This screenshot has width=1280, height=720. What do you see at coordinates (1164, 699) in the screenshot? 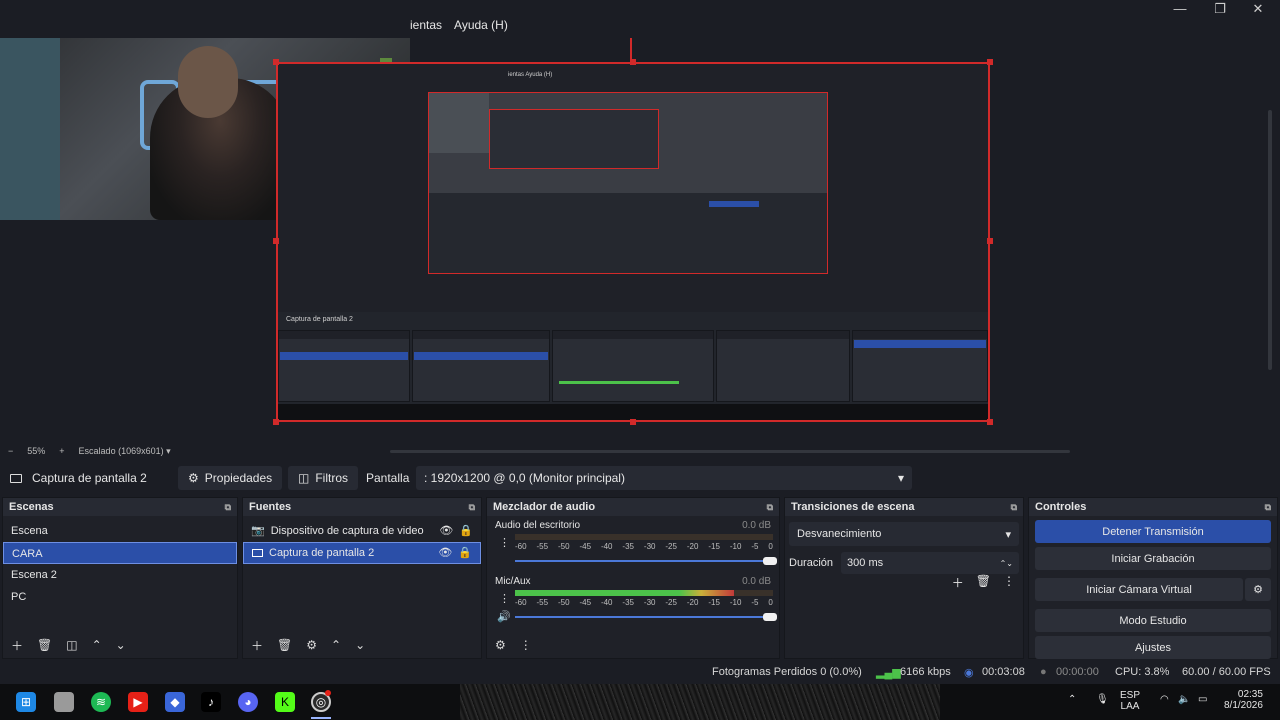
I see `wifi-icon: ◠` at bounding box center [1164, 699].